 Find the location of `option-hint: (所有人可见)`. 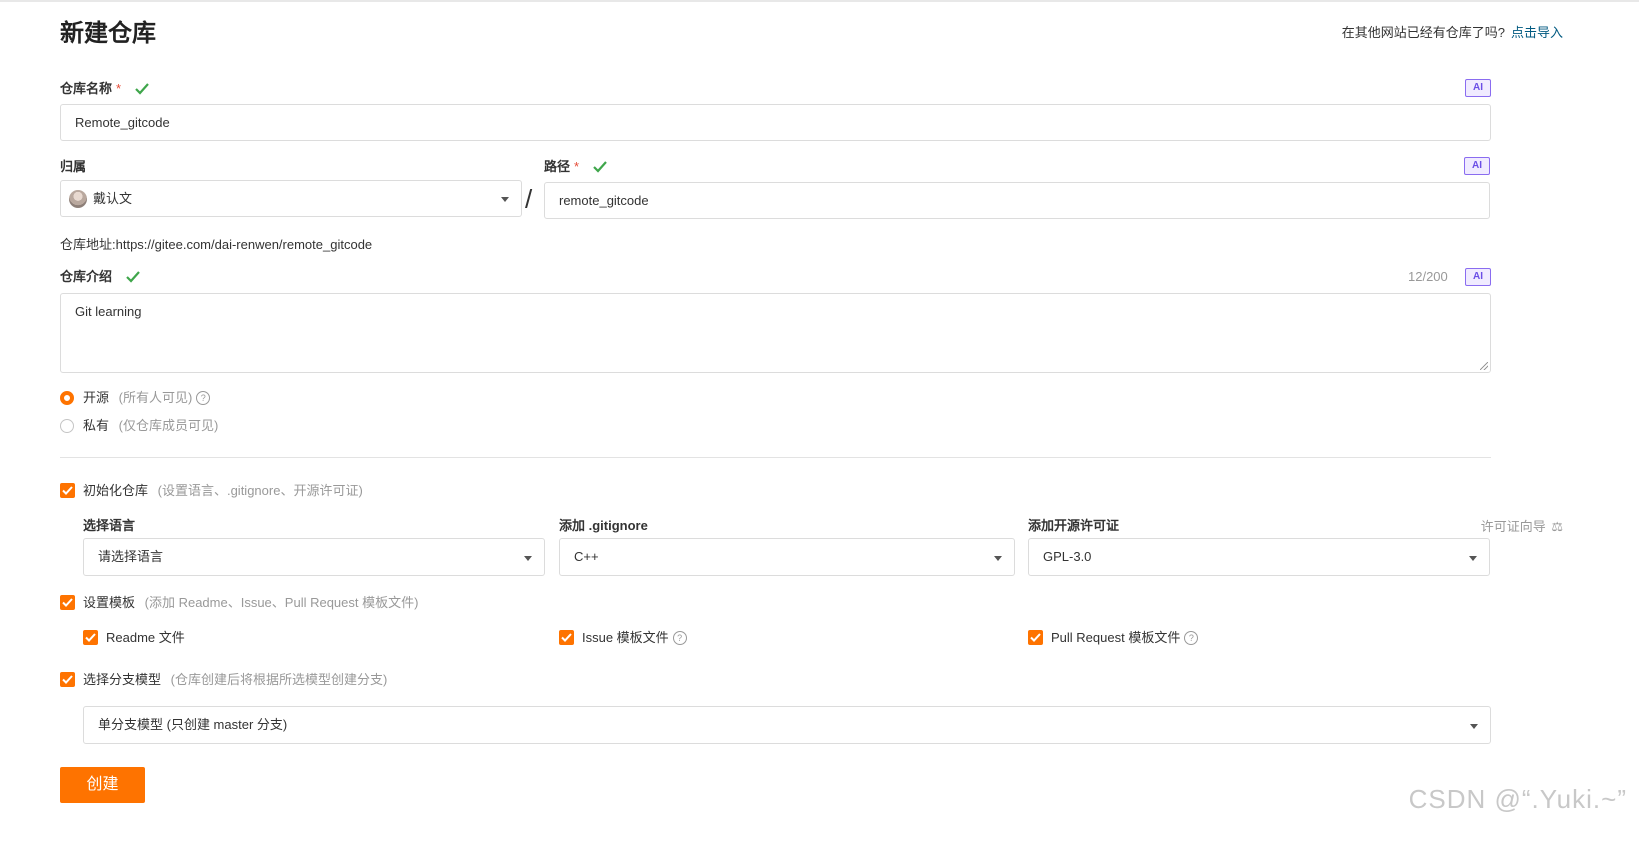

option-hint: (所有人可见) is located at coordinates (155, 397).